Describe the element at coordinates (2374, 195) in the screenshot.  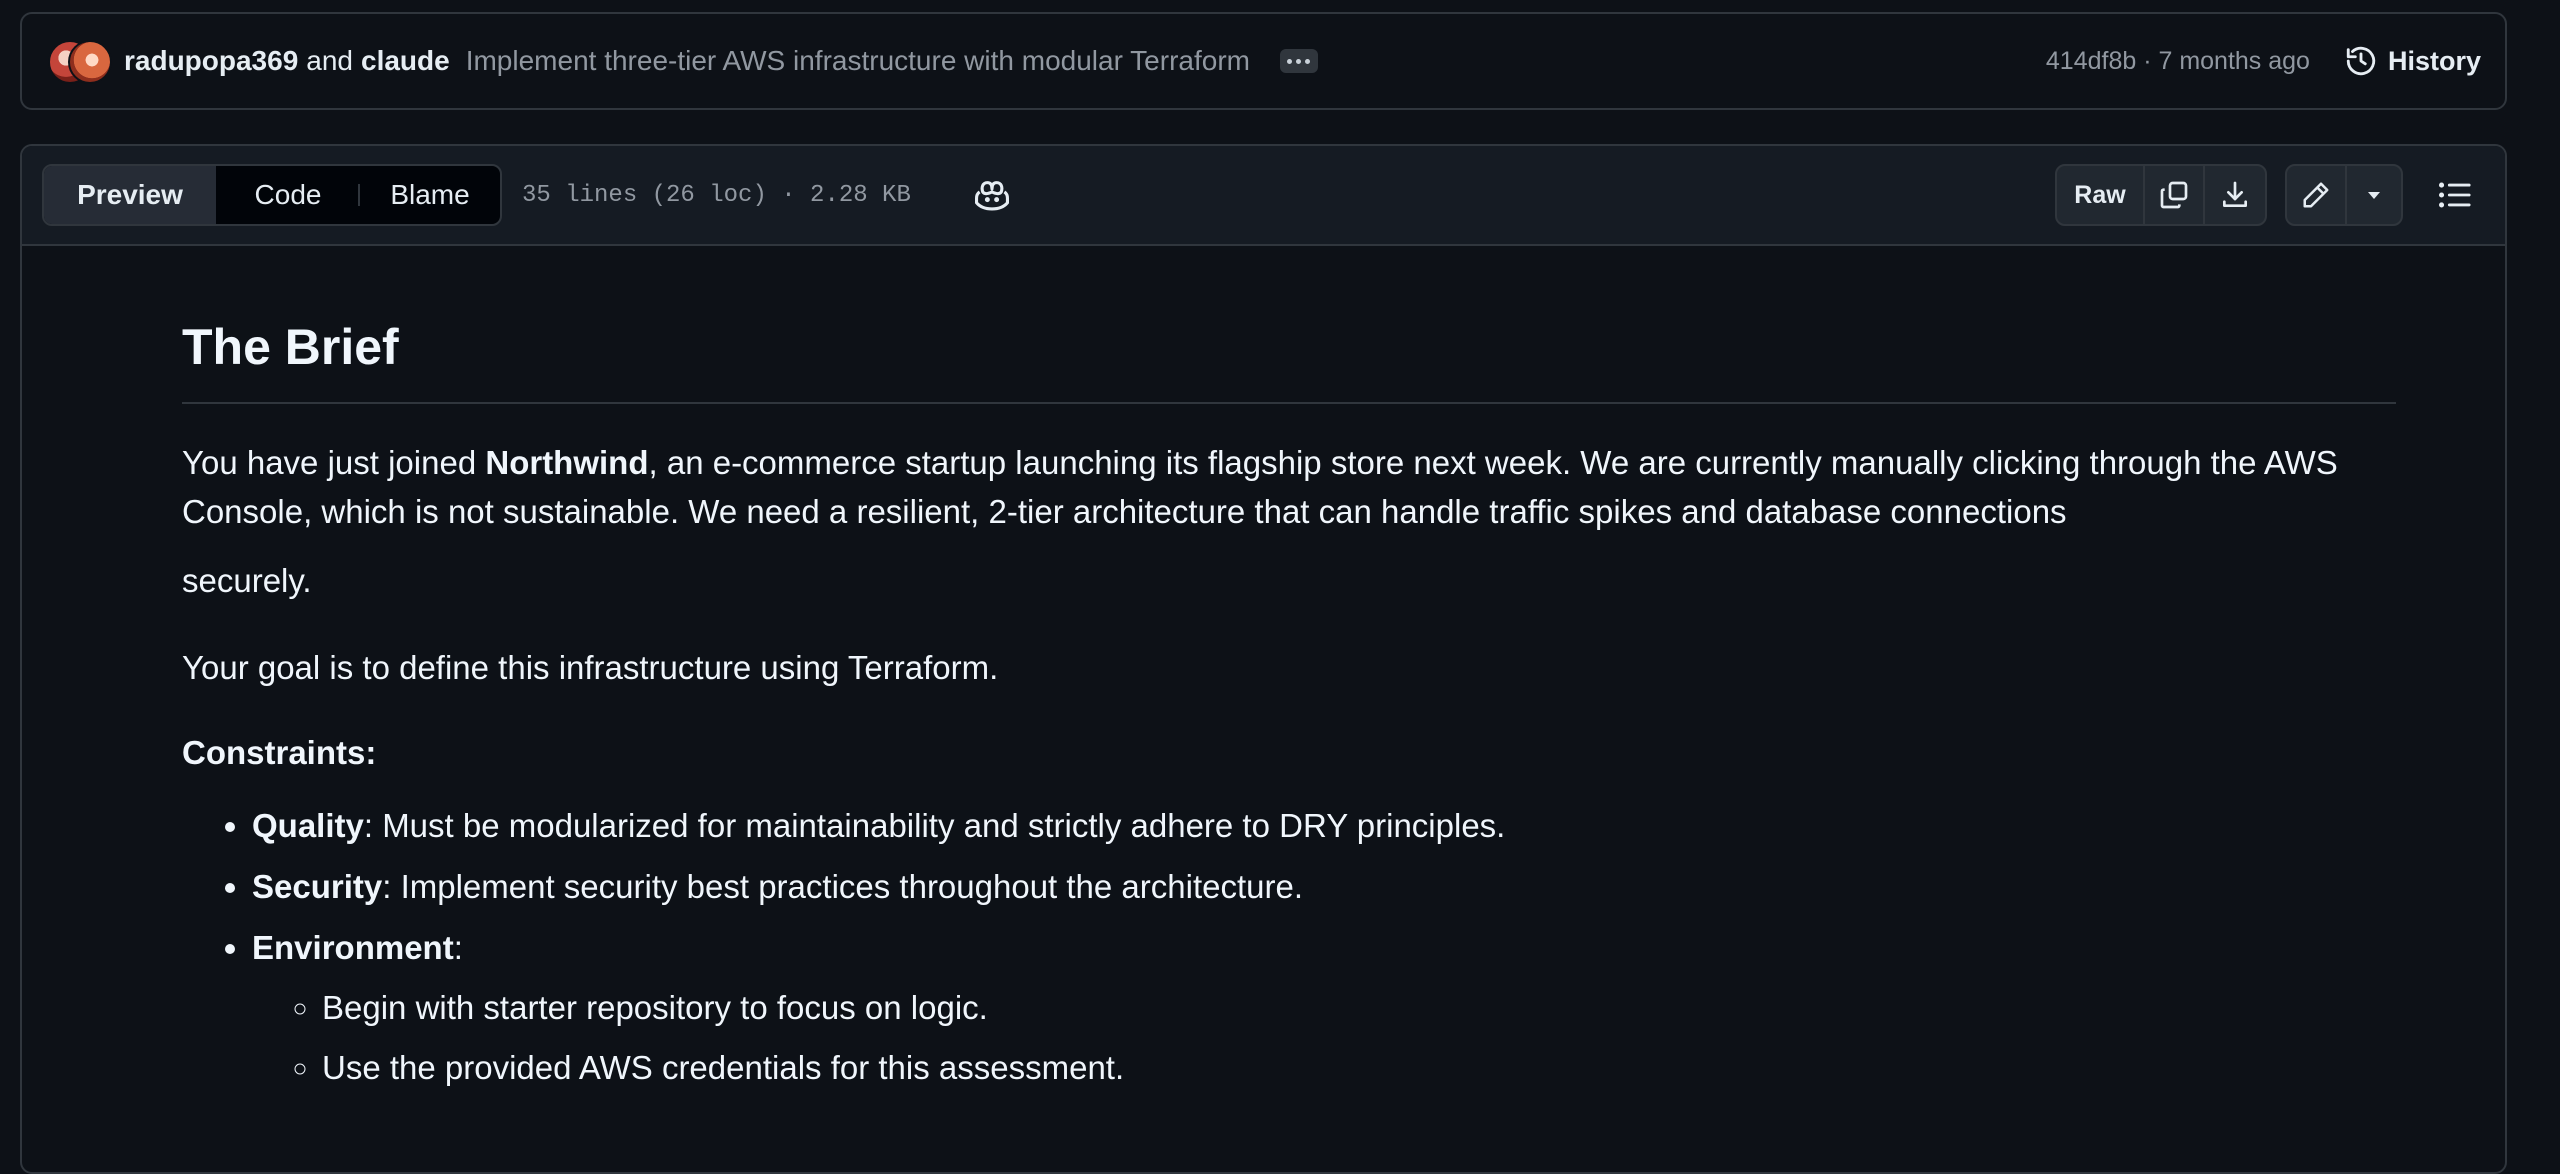
I see `triangle-down-icon` at that location.